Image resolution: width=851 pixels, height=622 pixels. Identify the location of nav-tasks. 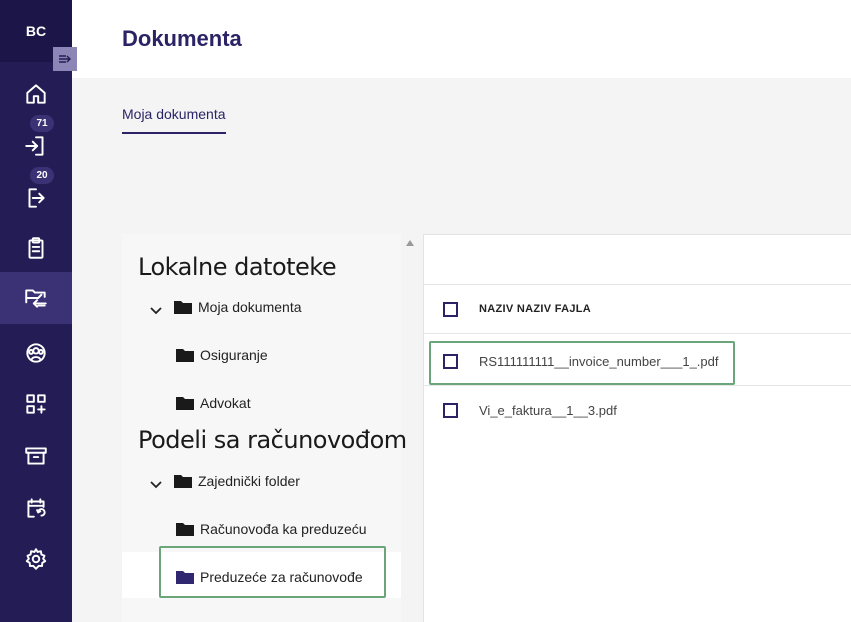
(36, 248).